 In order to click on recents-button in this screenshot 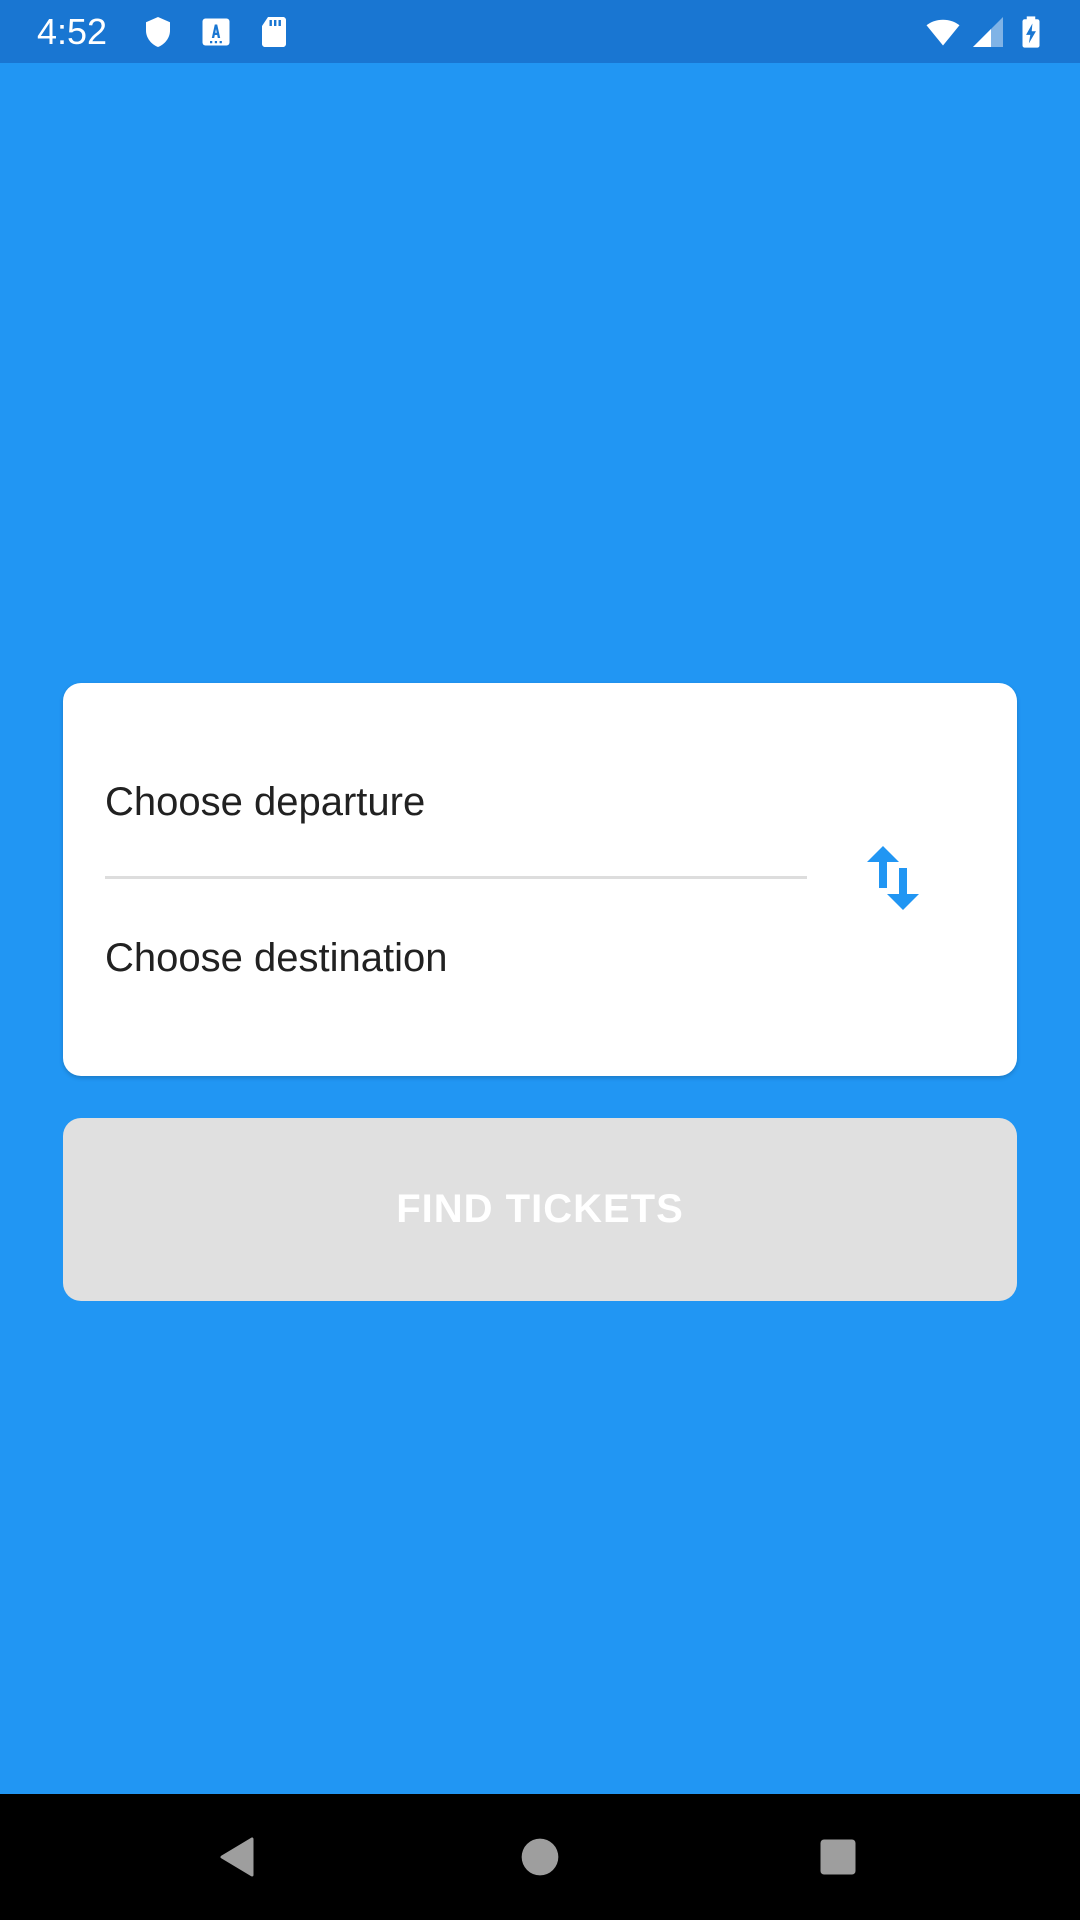, I will do `click(838, 1857)`.